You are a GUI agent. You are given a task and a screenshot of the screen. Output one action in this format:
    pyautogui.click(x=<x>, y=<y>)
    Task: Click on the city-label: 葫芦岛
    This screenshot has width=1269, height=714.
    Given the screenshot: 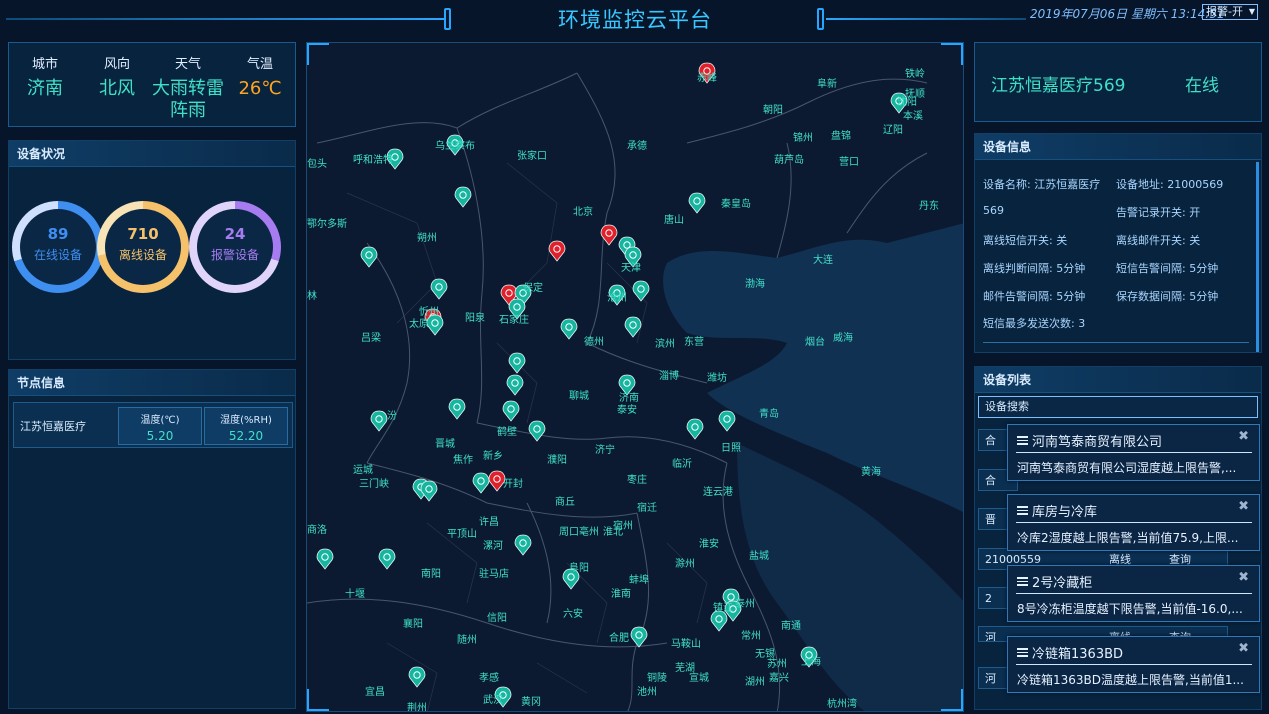 What is the action you would take?
    pyautogui.click(x=789, y=160)
    